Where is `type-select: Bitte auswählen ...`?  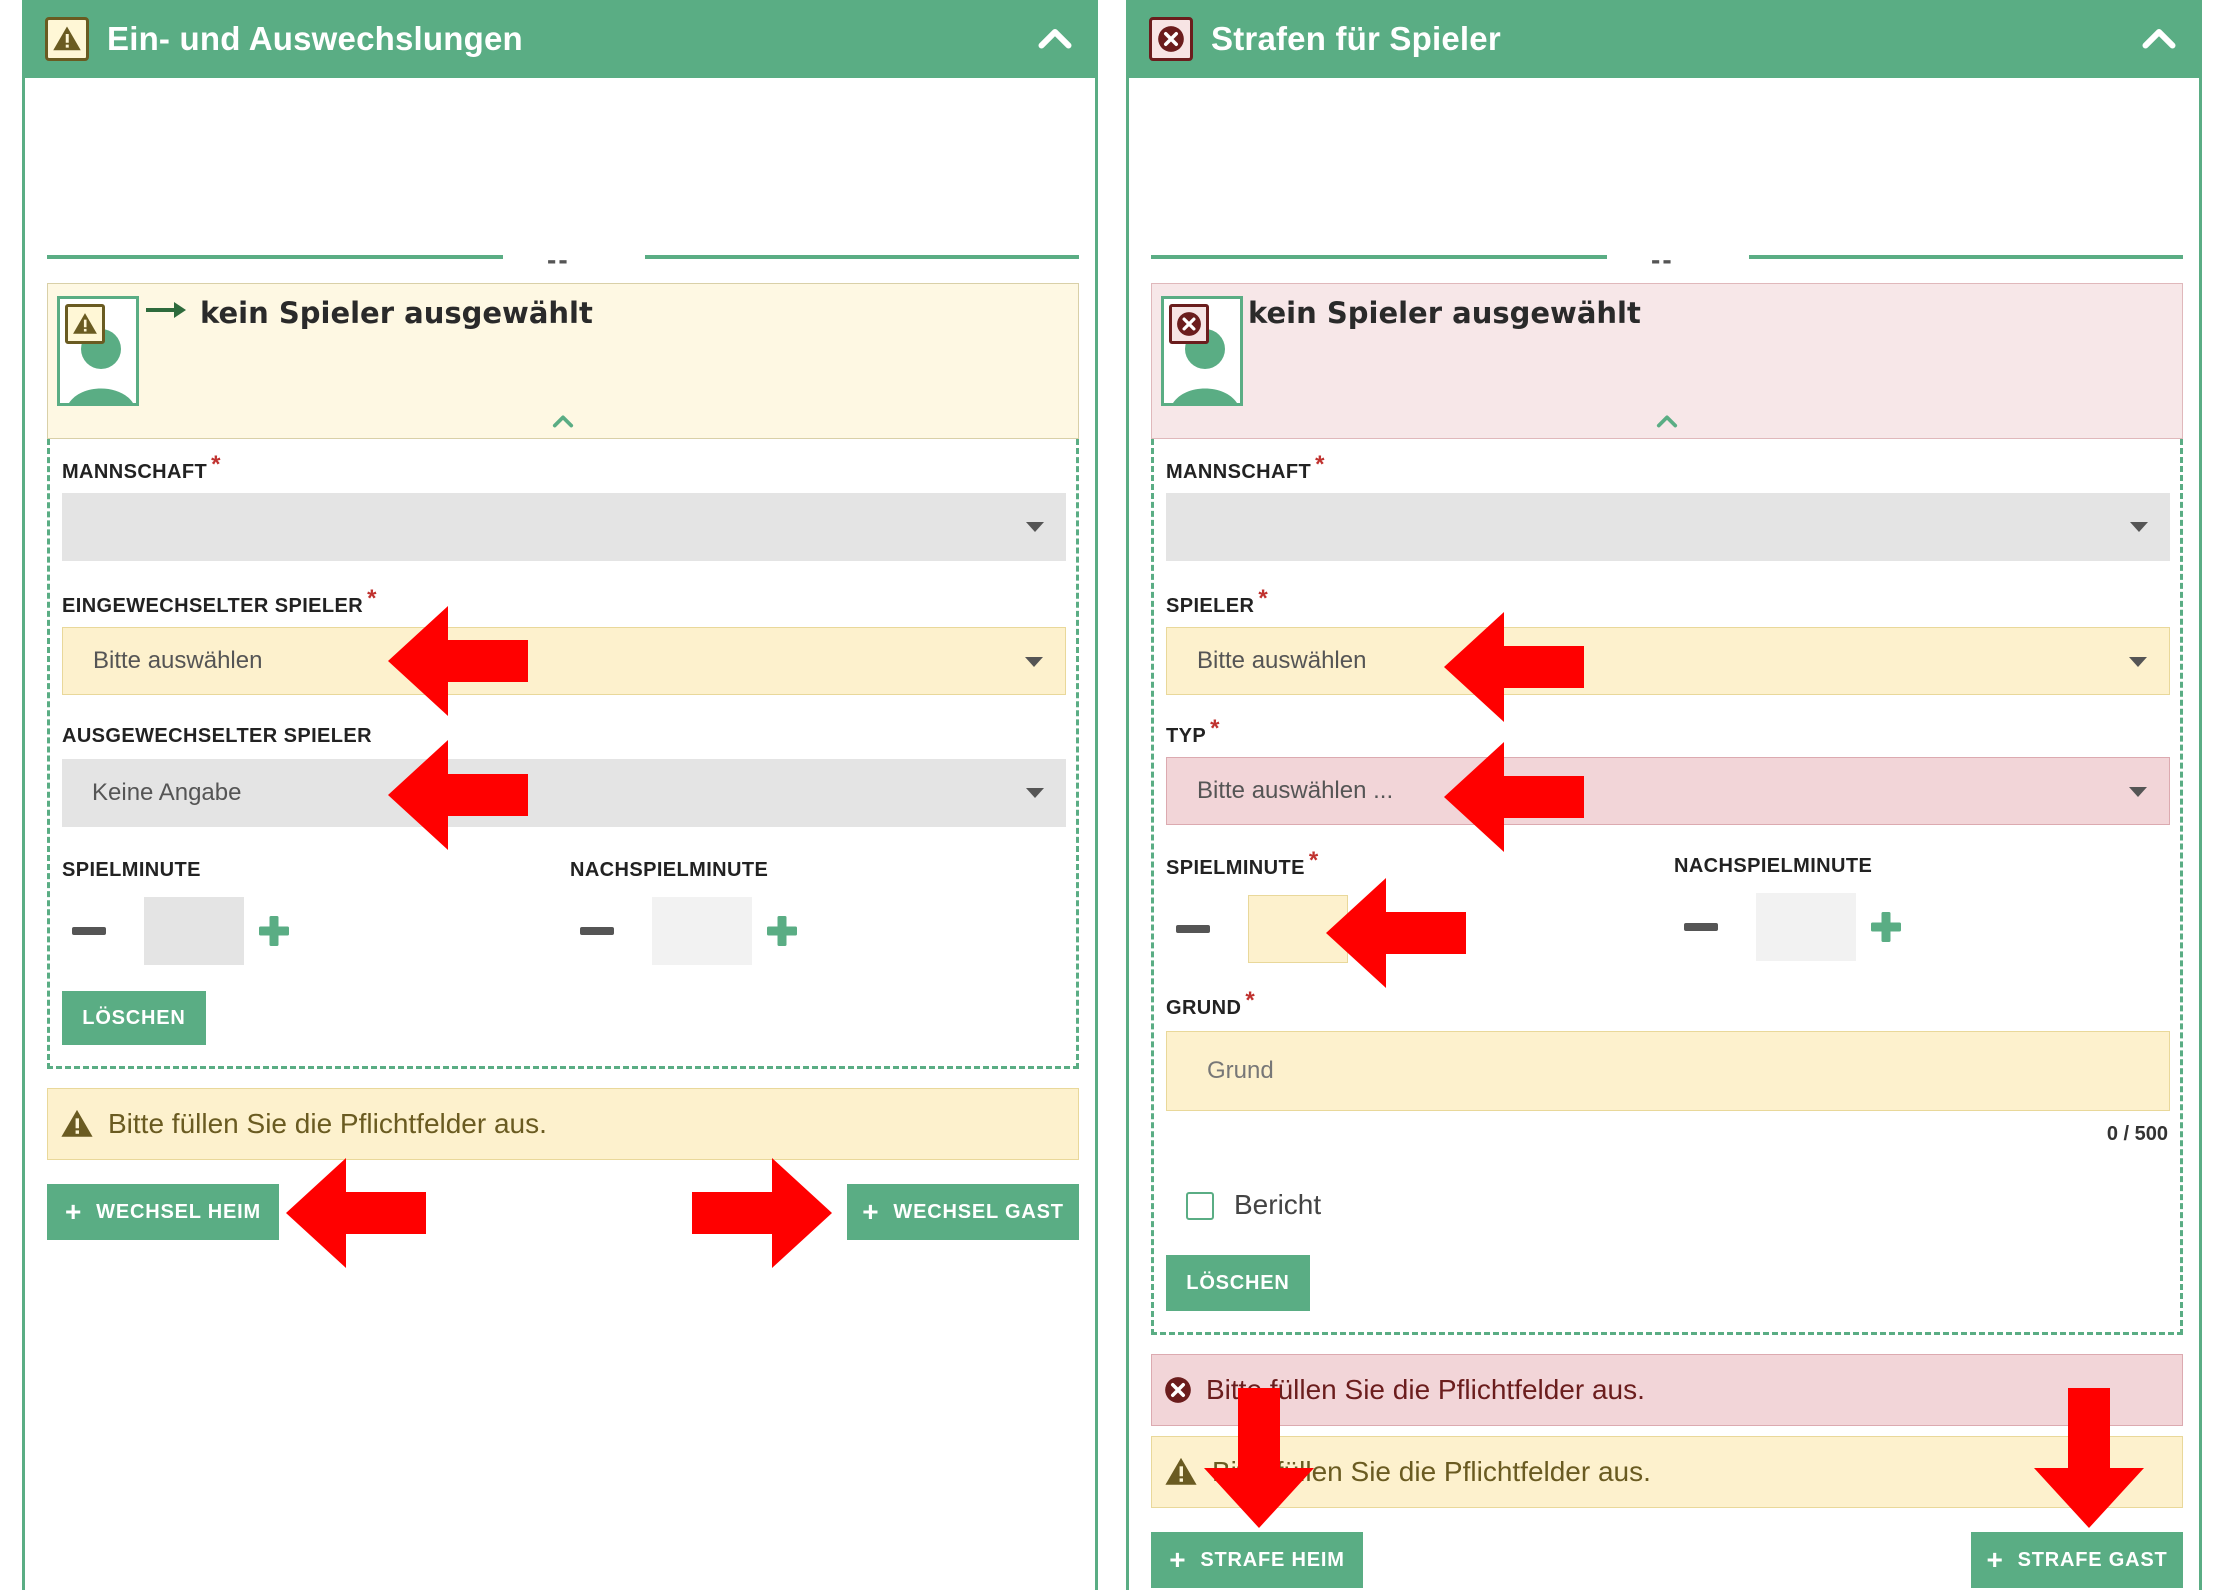
type-select: Bitte auswählen ... is located at coordinates (1668, 791).